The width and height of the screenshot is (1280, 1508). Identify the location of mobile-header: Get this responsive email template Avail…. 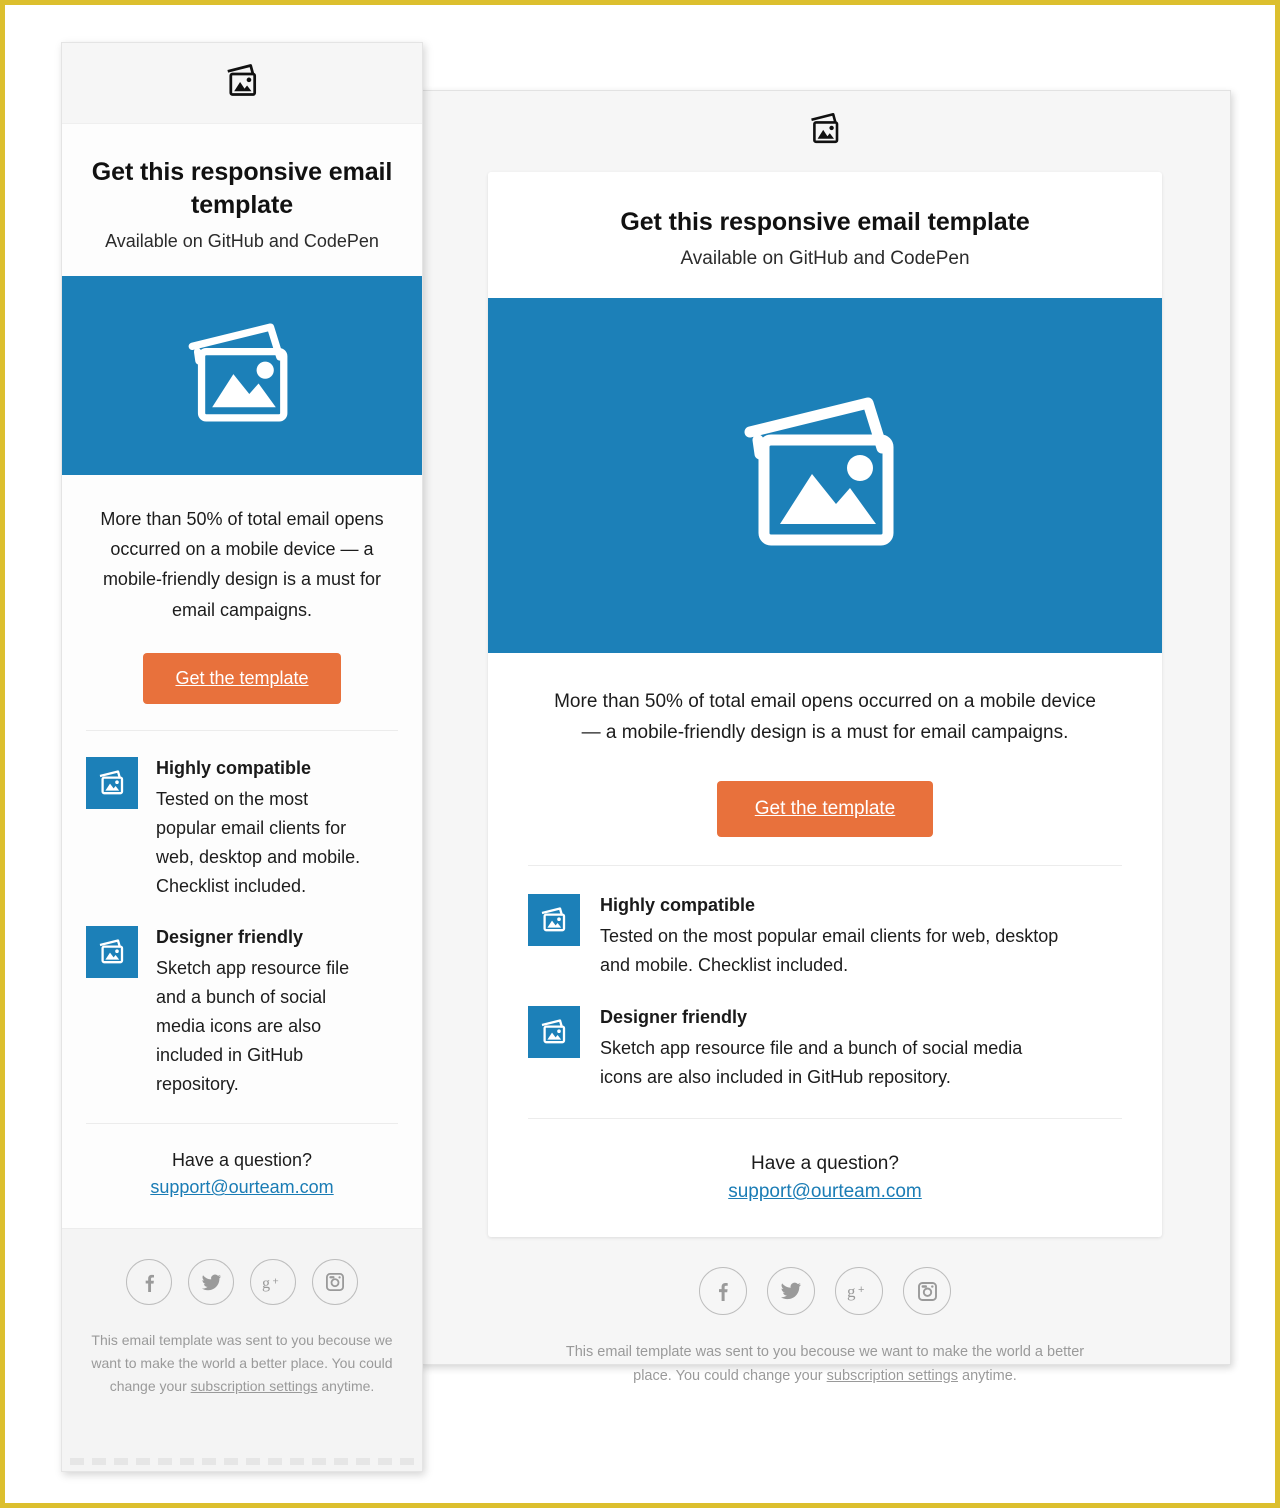
(242, 200).